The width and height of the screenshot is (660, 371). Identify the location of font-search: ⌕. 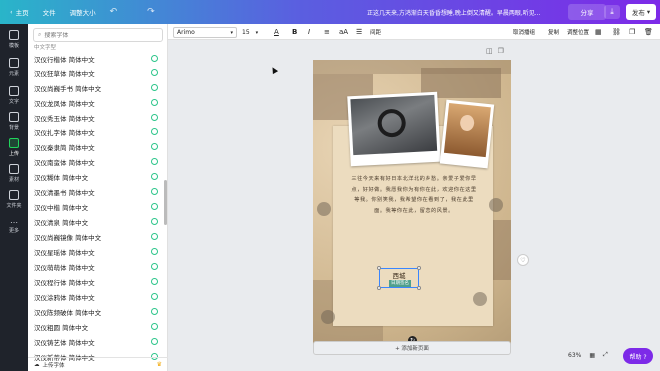
(98, 35).